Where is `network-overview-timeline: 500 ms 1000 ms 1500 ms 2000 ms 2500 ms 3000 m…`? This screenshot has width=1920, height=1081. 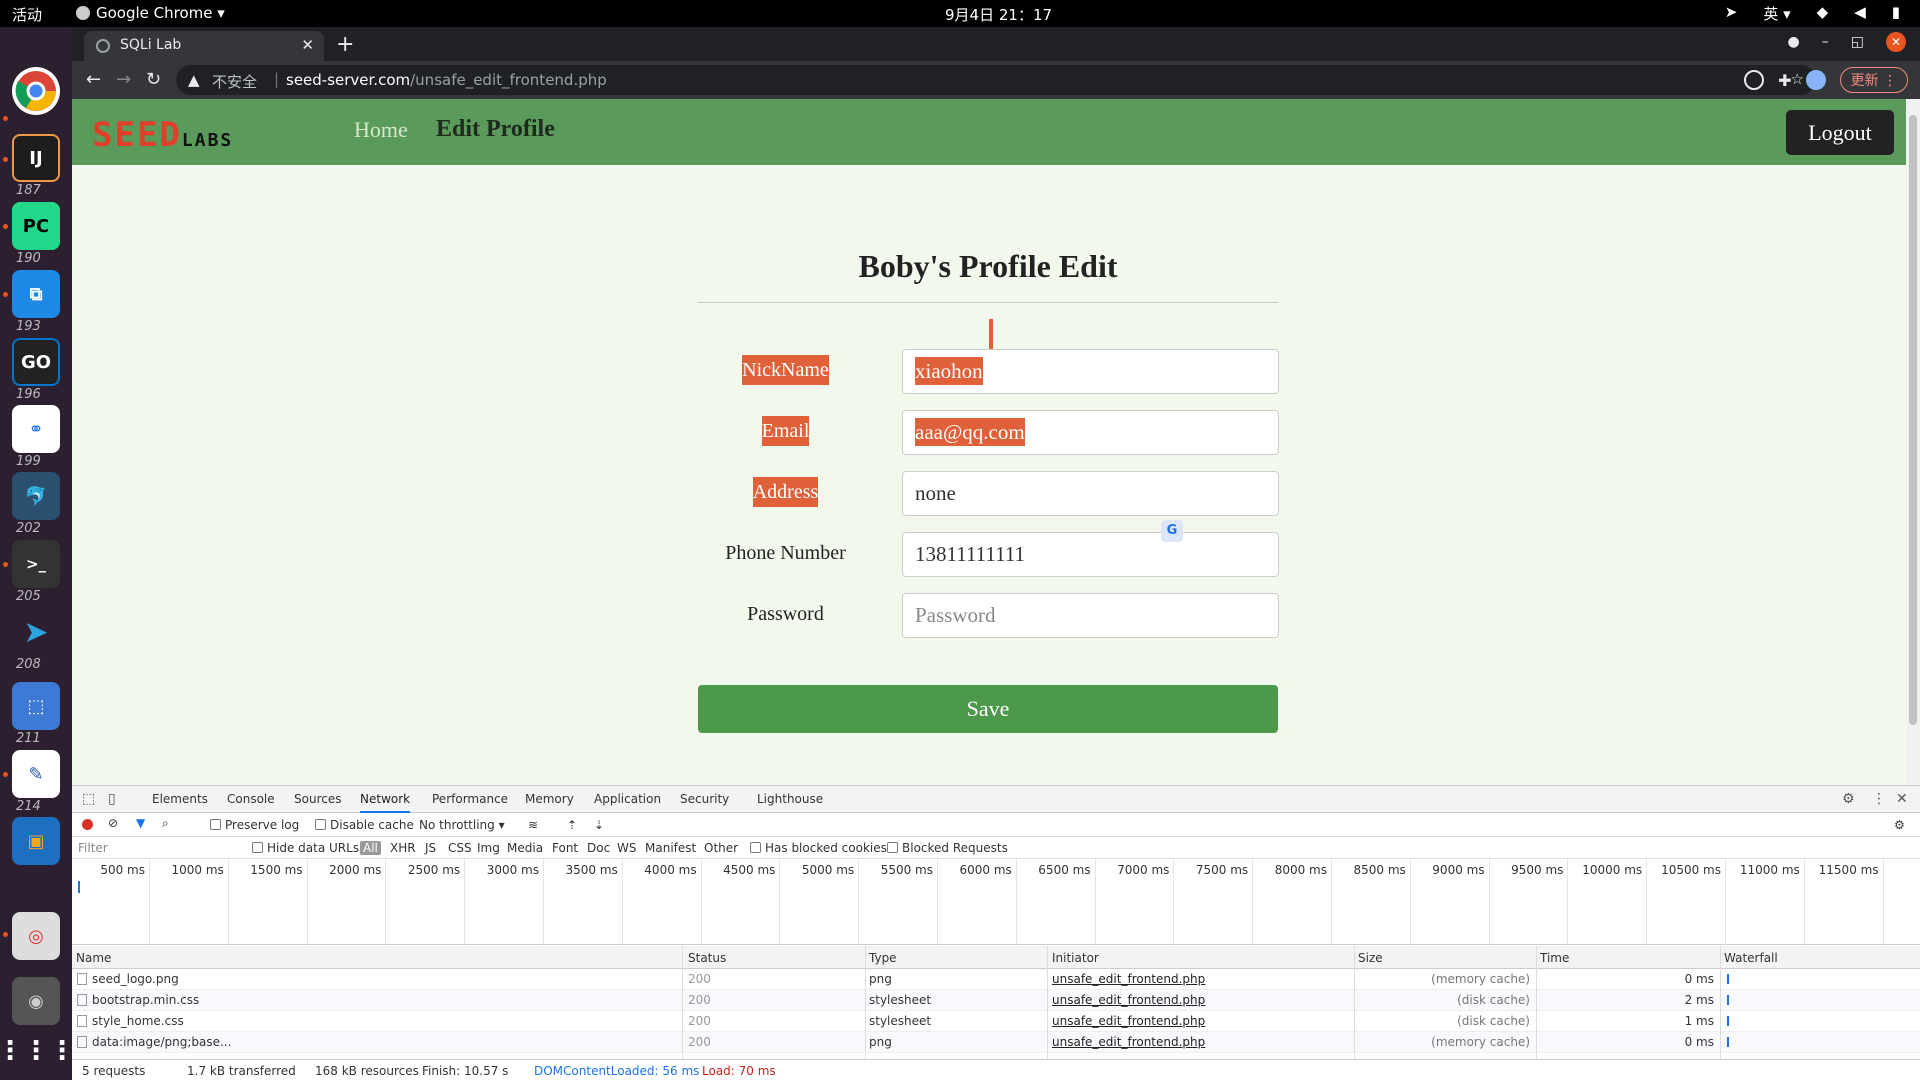 network-overview-timeline: 500 ms 1000 ms 1500 ms 2000 ms 2500 ms 3000 m… is located at coordinates (996, 902).